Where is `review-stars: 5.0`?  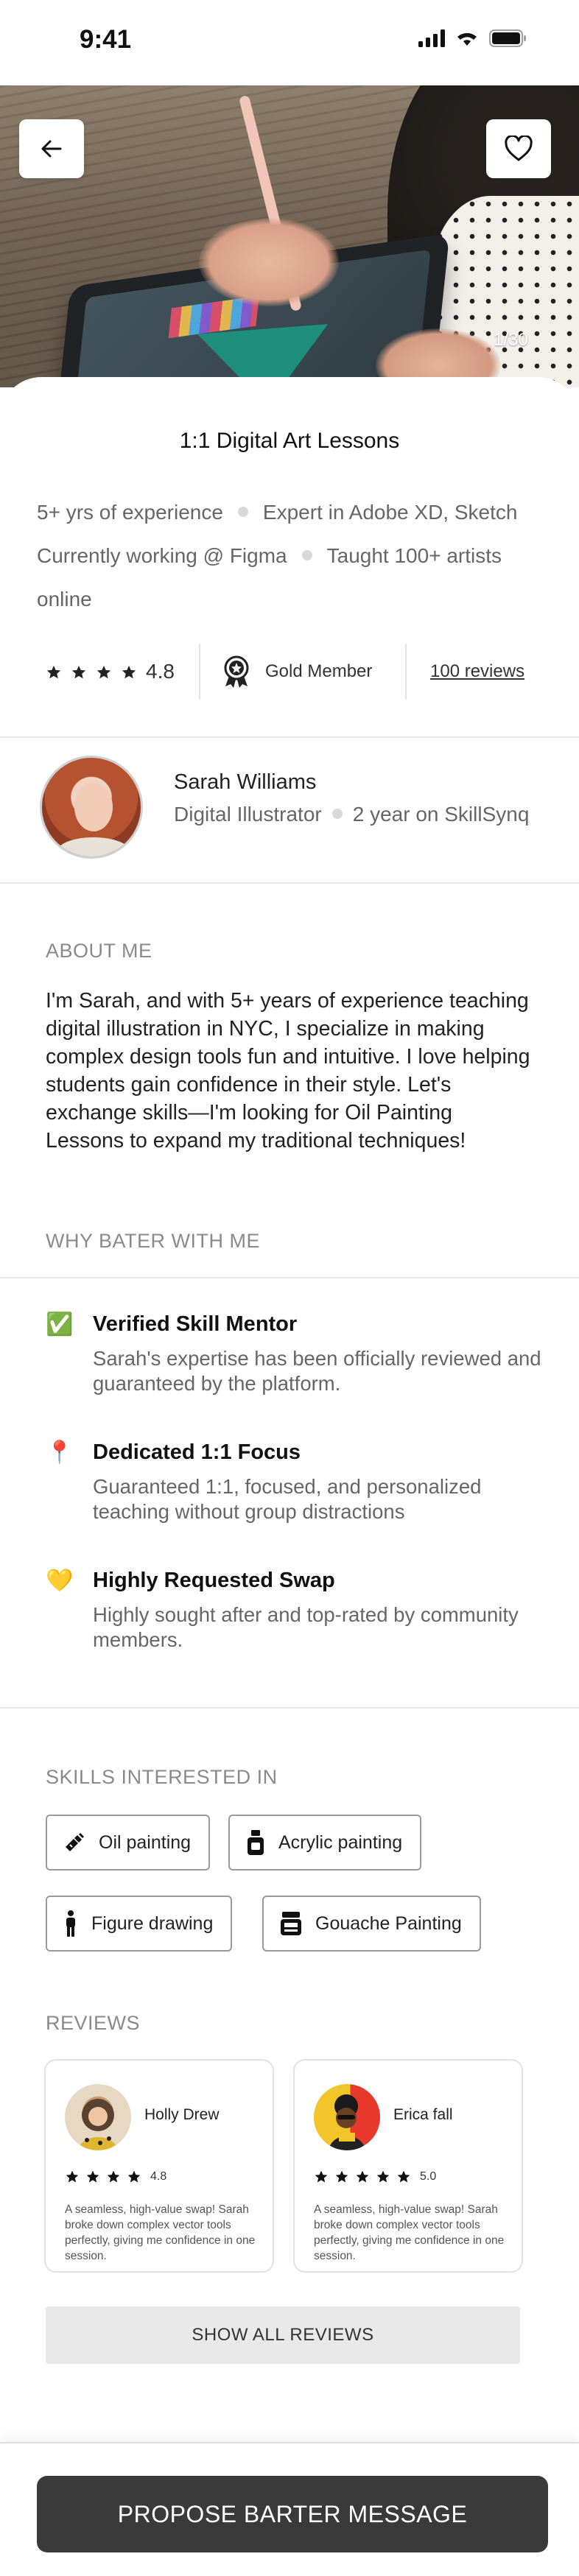 review-stars: 5.0 is located at coordinates (375, 2176).